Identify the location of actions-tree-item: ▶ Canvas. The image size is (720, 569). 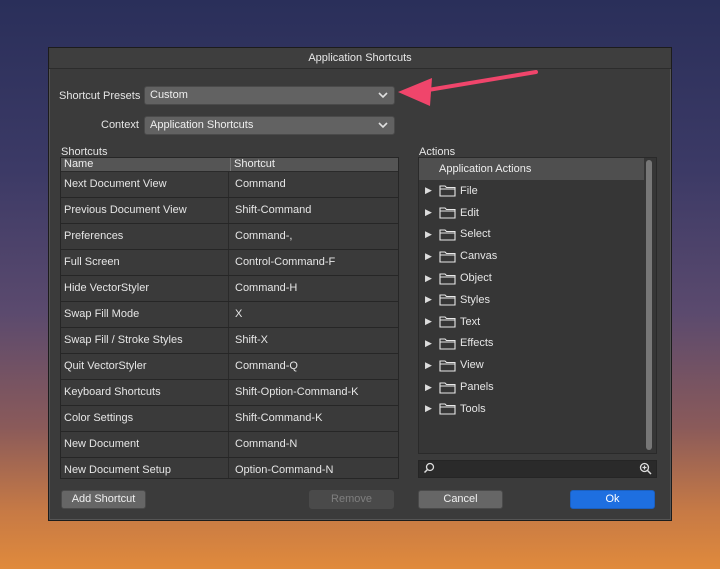
(537, 256).